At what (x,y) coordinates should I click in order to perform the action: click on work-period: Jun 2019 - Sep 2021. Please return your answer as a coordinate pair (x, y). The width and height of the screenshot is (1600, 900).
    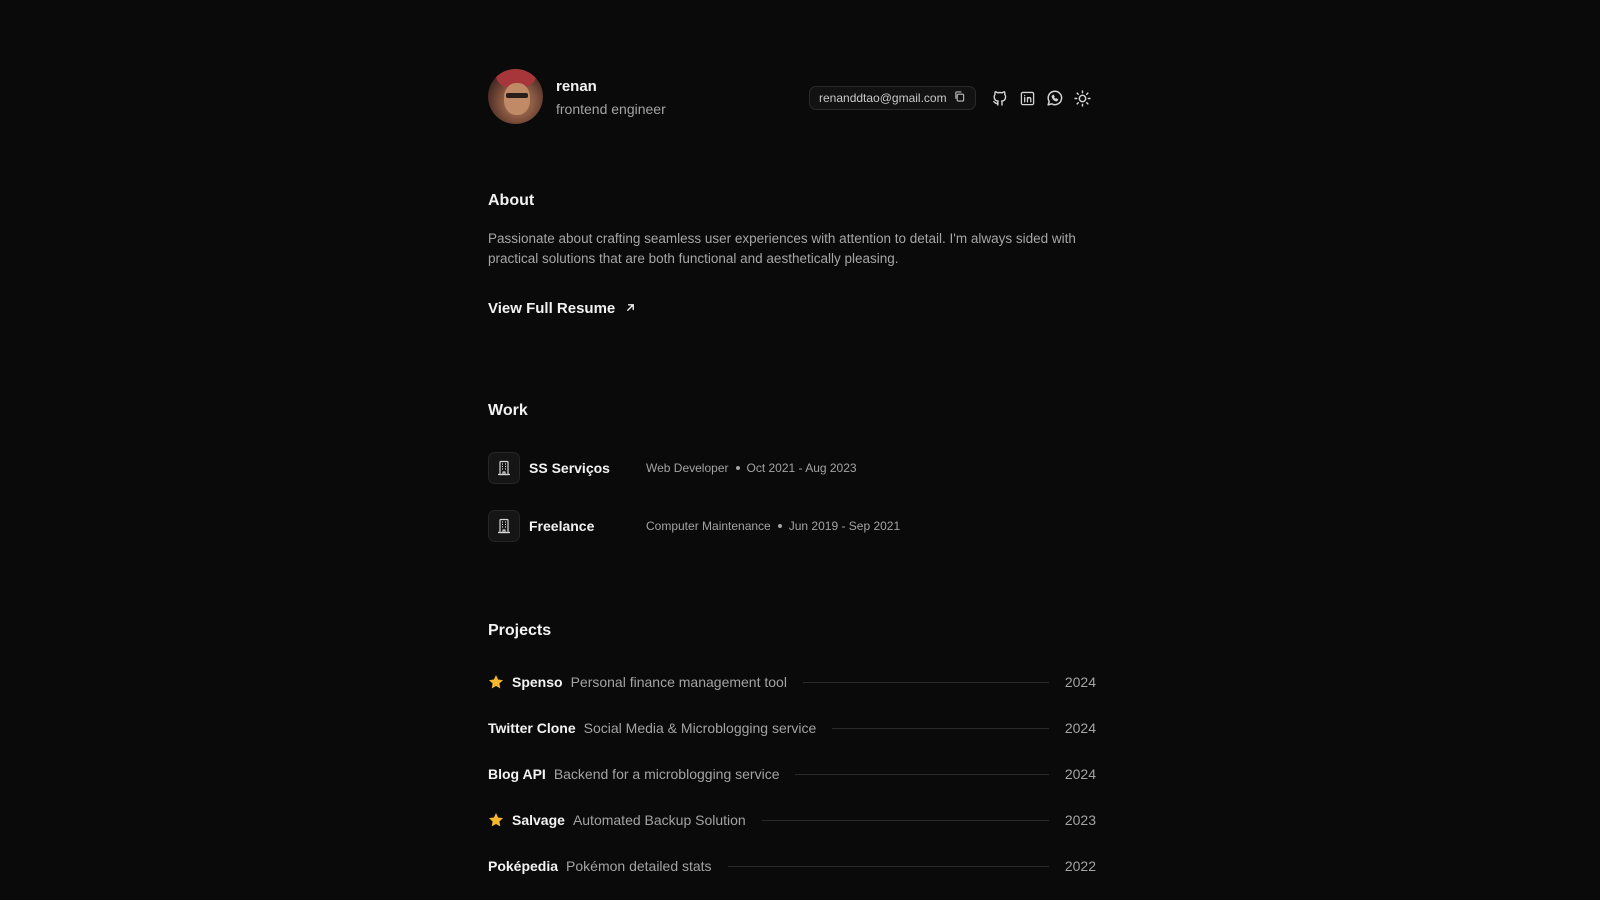
    Looking at the image, I should click on (844, 526).